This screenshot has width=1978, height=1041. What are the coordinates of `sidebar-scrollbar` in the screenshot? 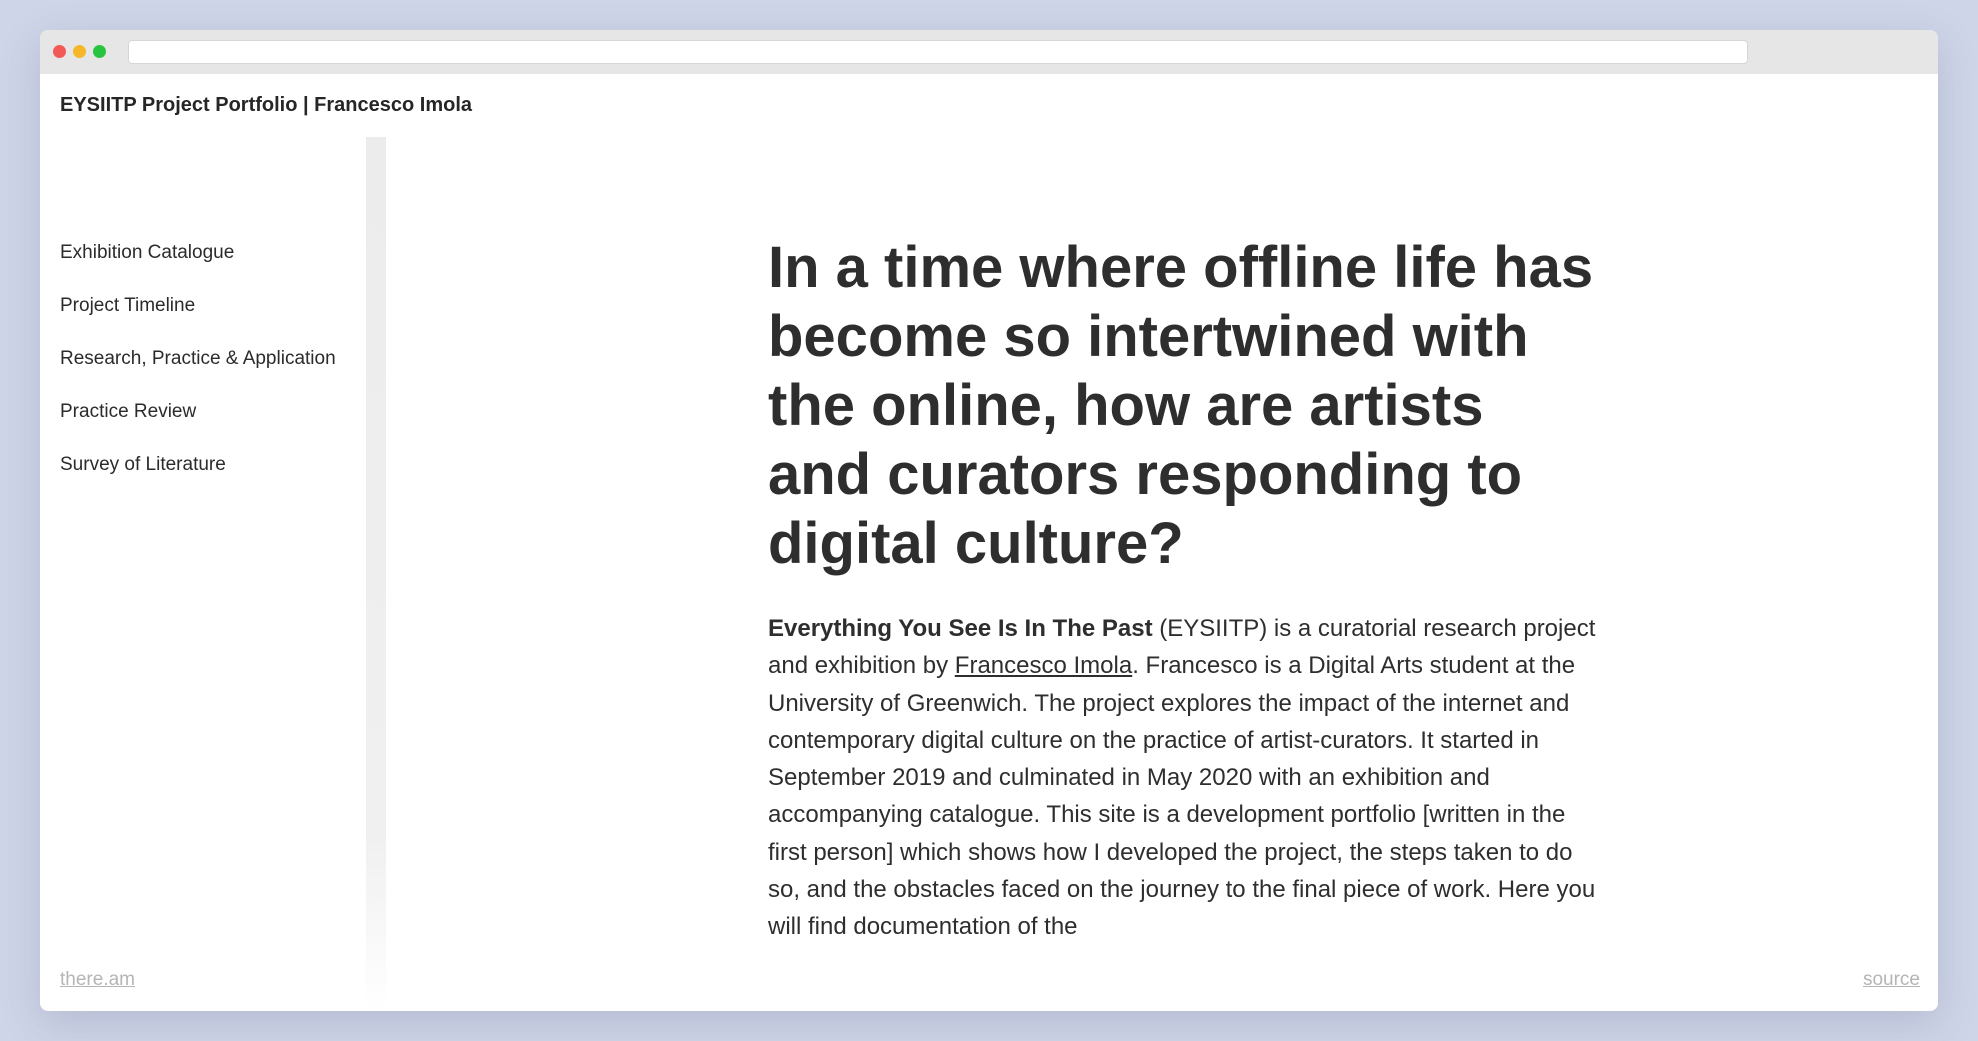 It's located at (376, 574).